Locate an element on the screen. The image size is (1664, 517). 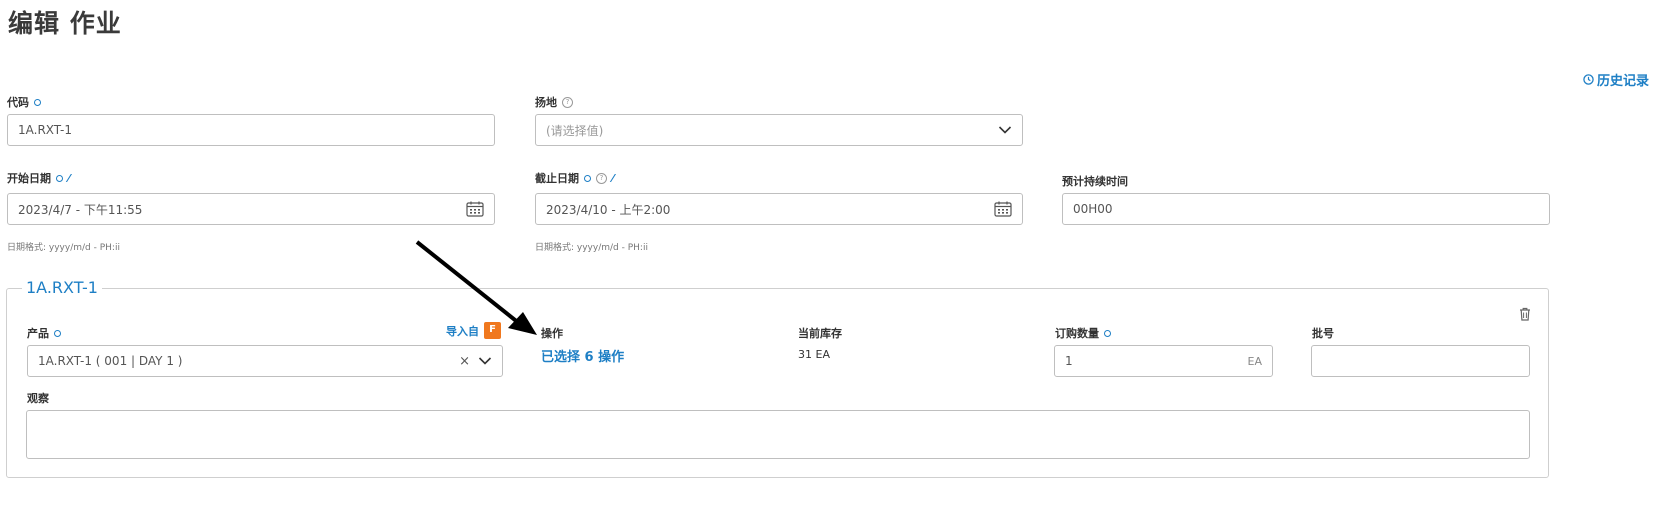
site-label-text: 扬地 is located at coordinates (546, 102).